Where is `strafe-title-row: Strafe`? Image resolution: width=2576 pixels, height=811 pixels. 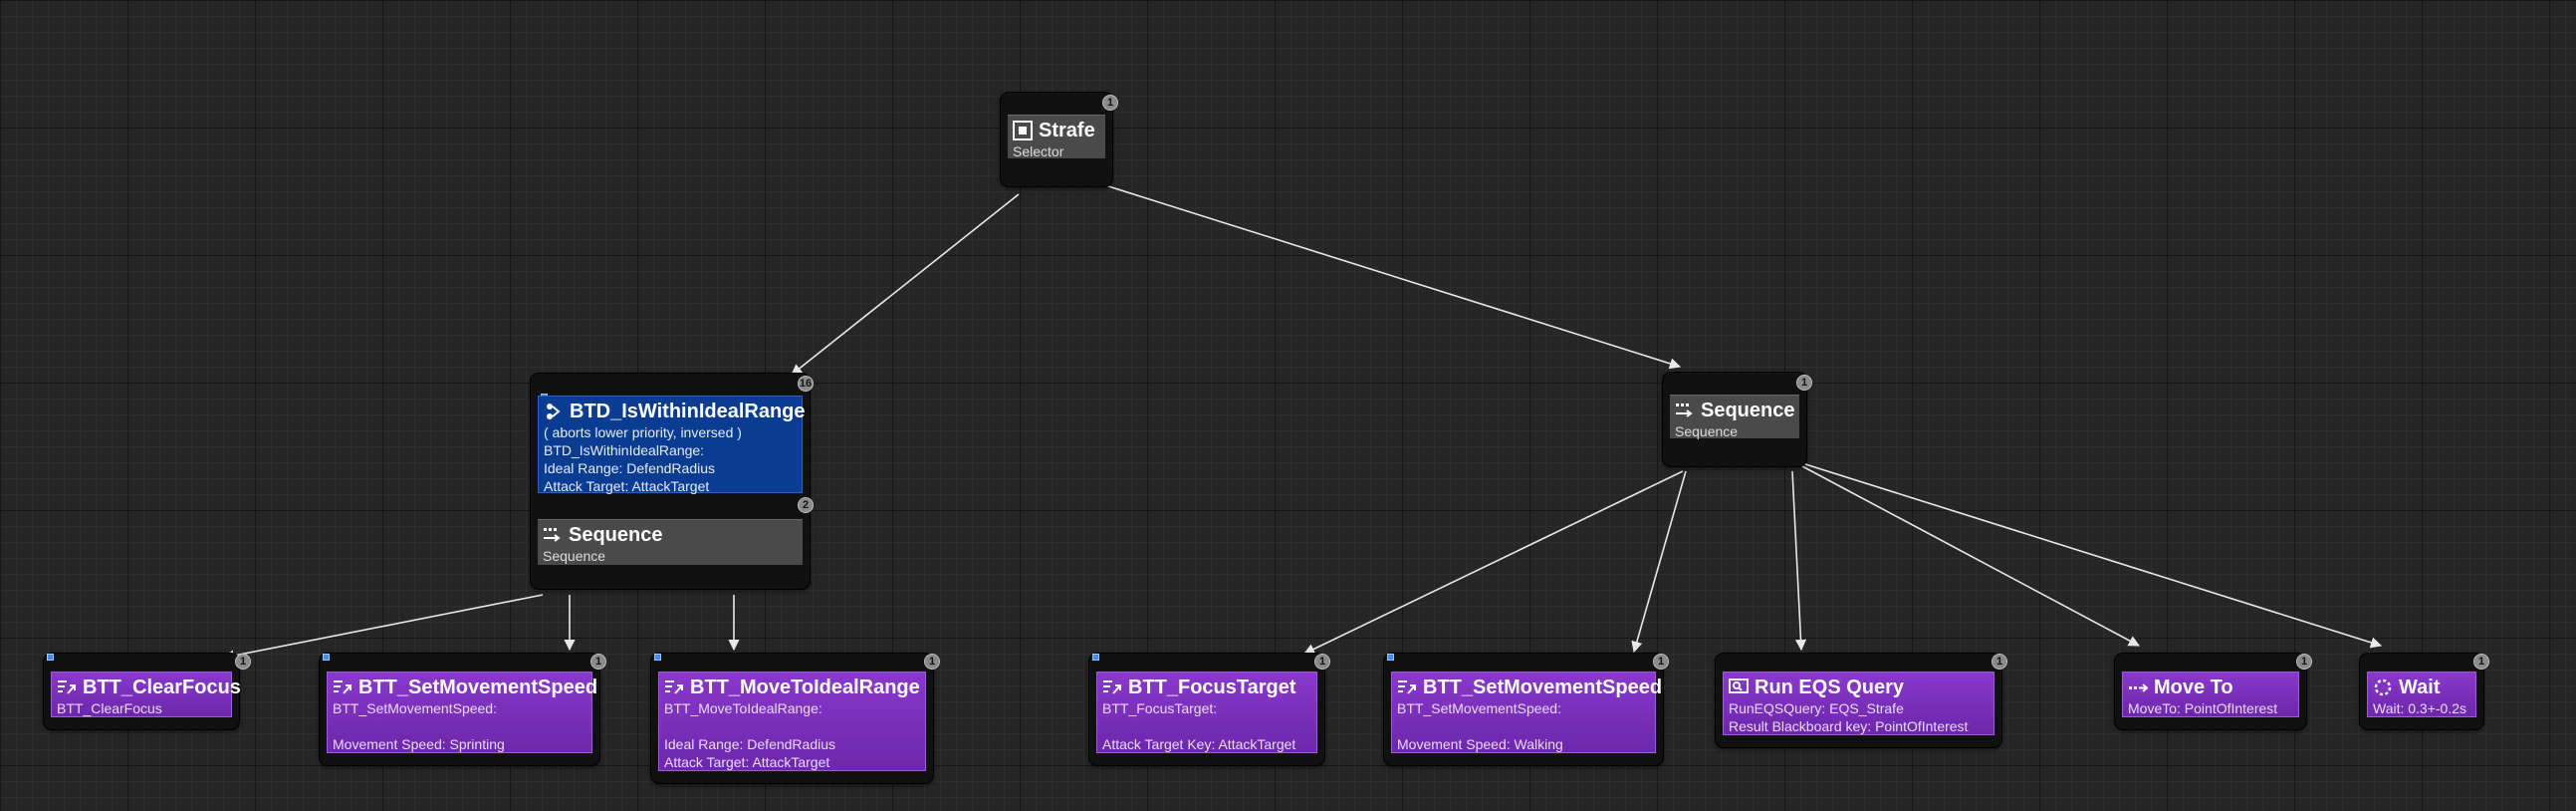 strafe-title-row: Strafe is located at coordinates (1056, 130).